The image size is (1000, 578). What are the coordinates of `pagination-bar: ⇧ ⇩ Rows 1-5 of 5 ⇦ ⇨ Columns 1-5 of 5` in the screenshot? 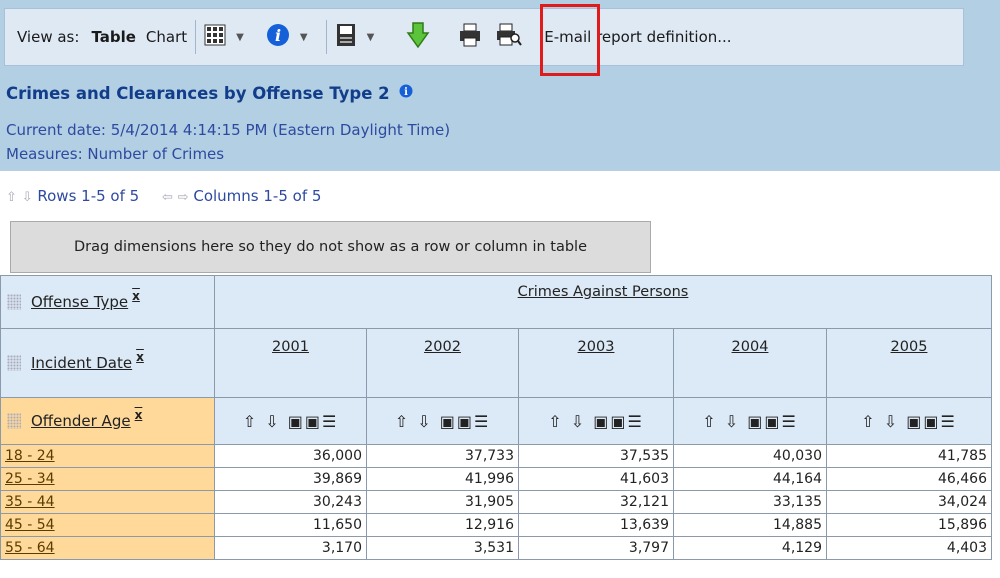 It's located at (163, 196).